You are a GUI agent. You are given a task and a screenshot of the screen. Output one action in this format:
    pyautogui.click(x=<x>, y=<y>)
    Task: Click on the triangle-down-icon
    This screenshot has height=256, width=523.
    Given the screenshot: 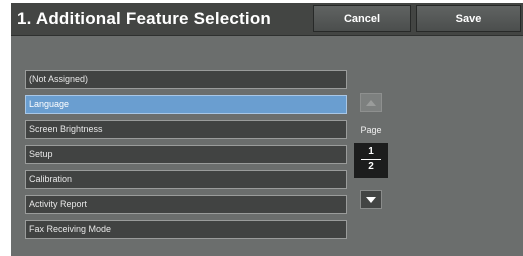 What is the action you would take?
    pyautogui.click(x=371, y=199)
    